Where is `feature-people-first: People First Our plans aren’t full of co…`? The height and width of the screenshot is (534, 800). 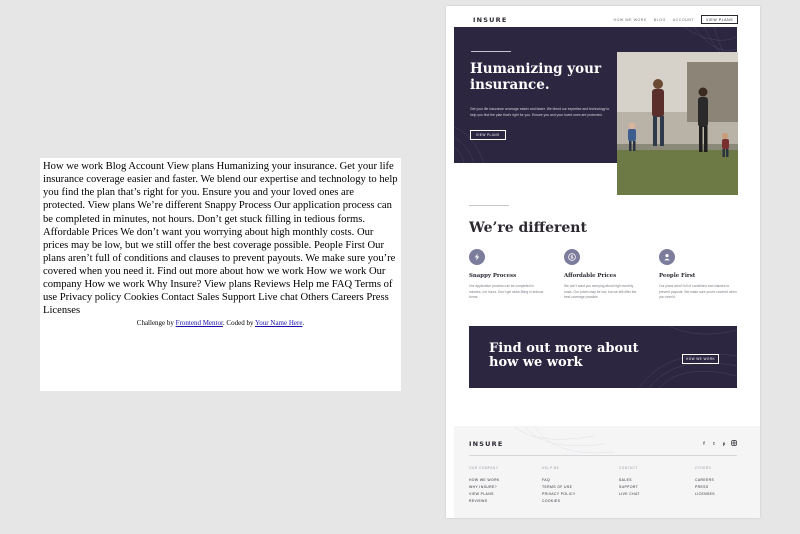
feature-people-first: People First Our plans aren’t full of co… is located at coordinates (698, 275).